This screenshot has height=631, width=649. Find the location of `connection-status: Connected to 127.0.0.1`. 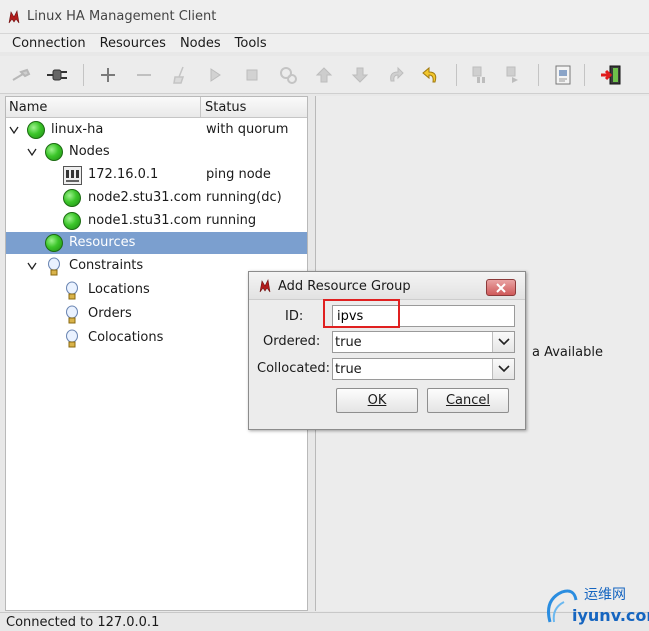

connection-status: Connected to 127.0.0.1 is located at coordinates (83, 622).